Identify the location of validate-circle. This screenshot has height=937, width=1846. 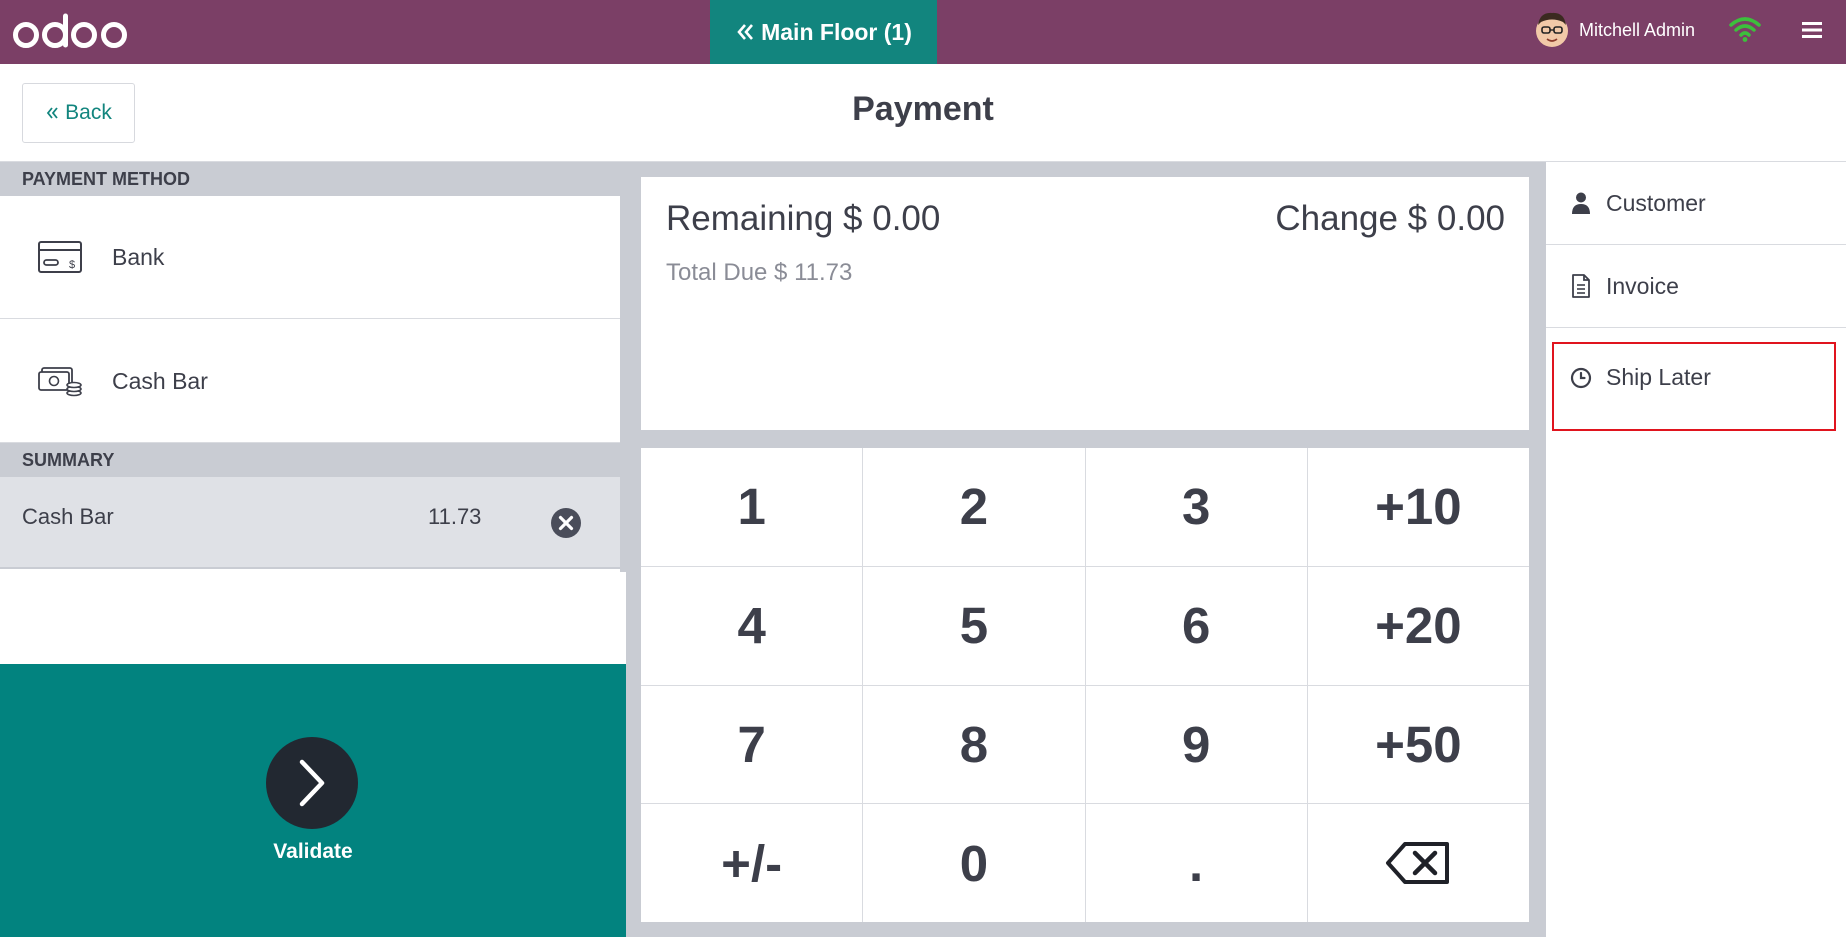
(312, 783).